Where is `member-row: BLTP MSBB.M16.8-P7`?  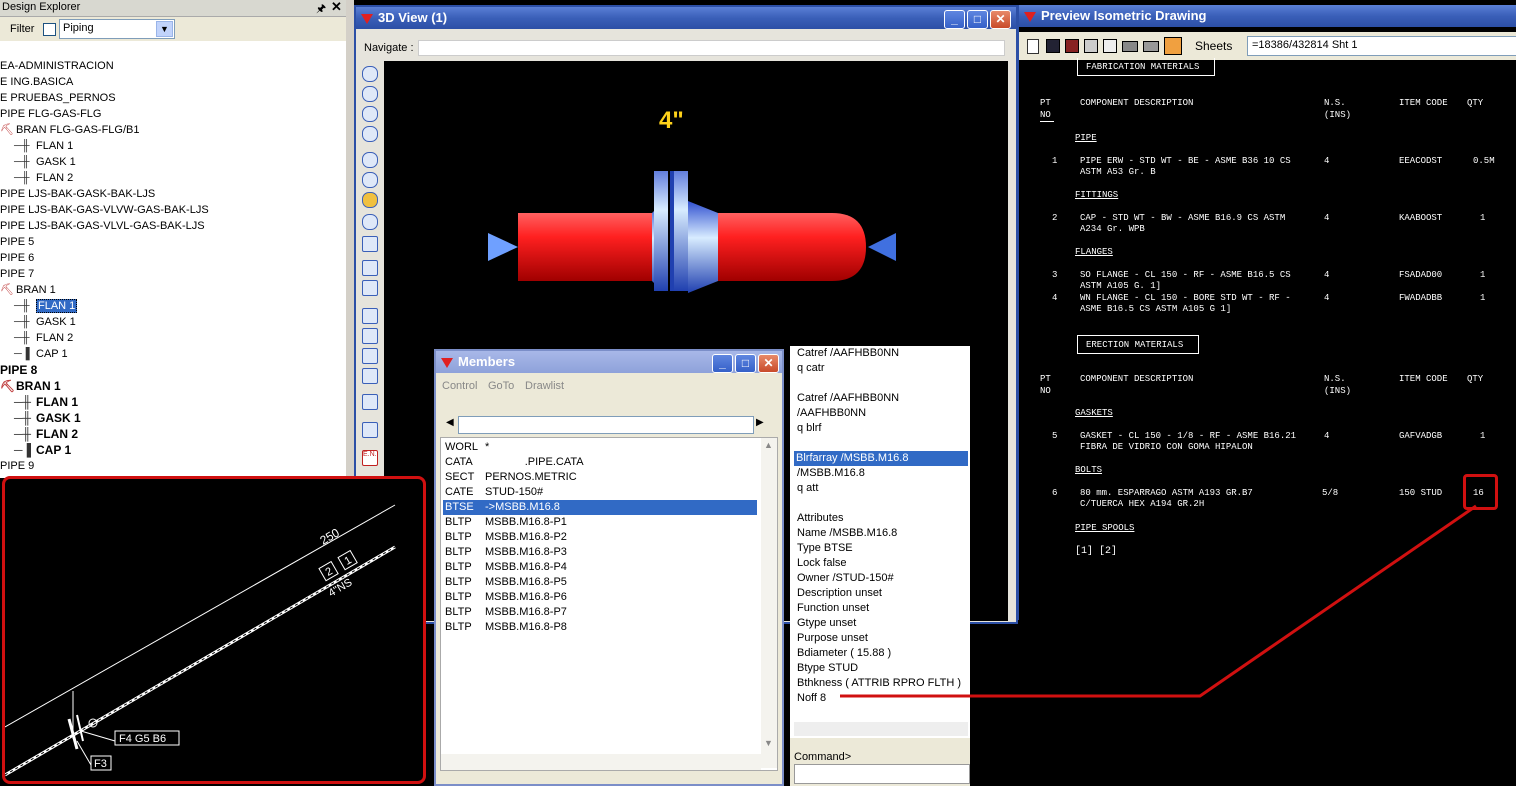
member-row: BLTP MSBB.M16.8-P7 is located at coordinates (600, 612).